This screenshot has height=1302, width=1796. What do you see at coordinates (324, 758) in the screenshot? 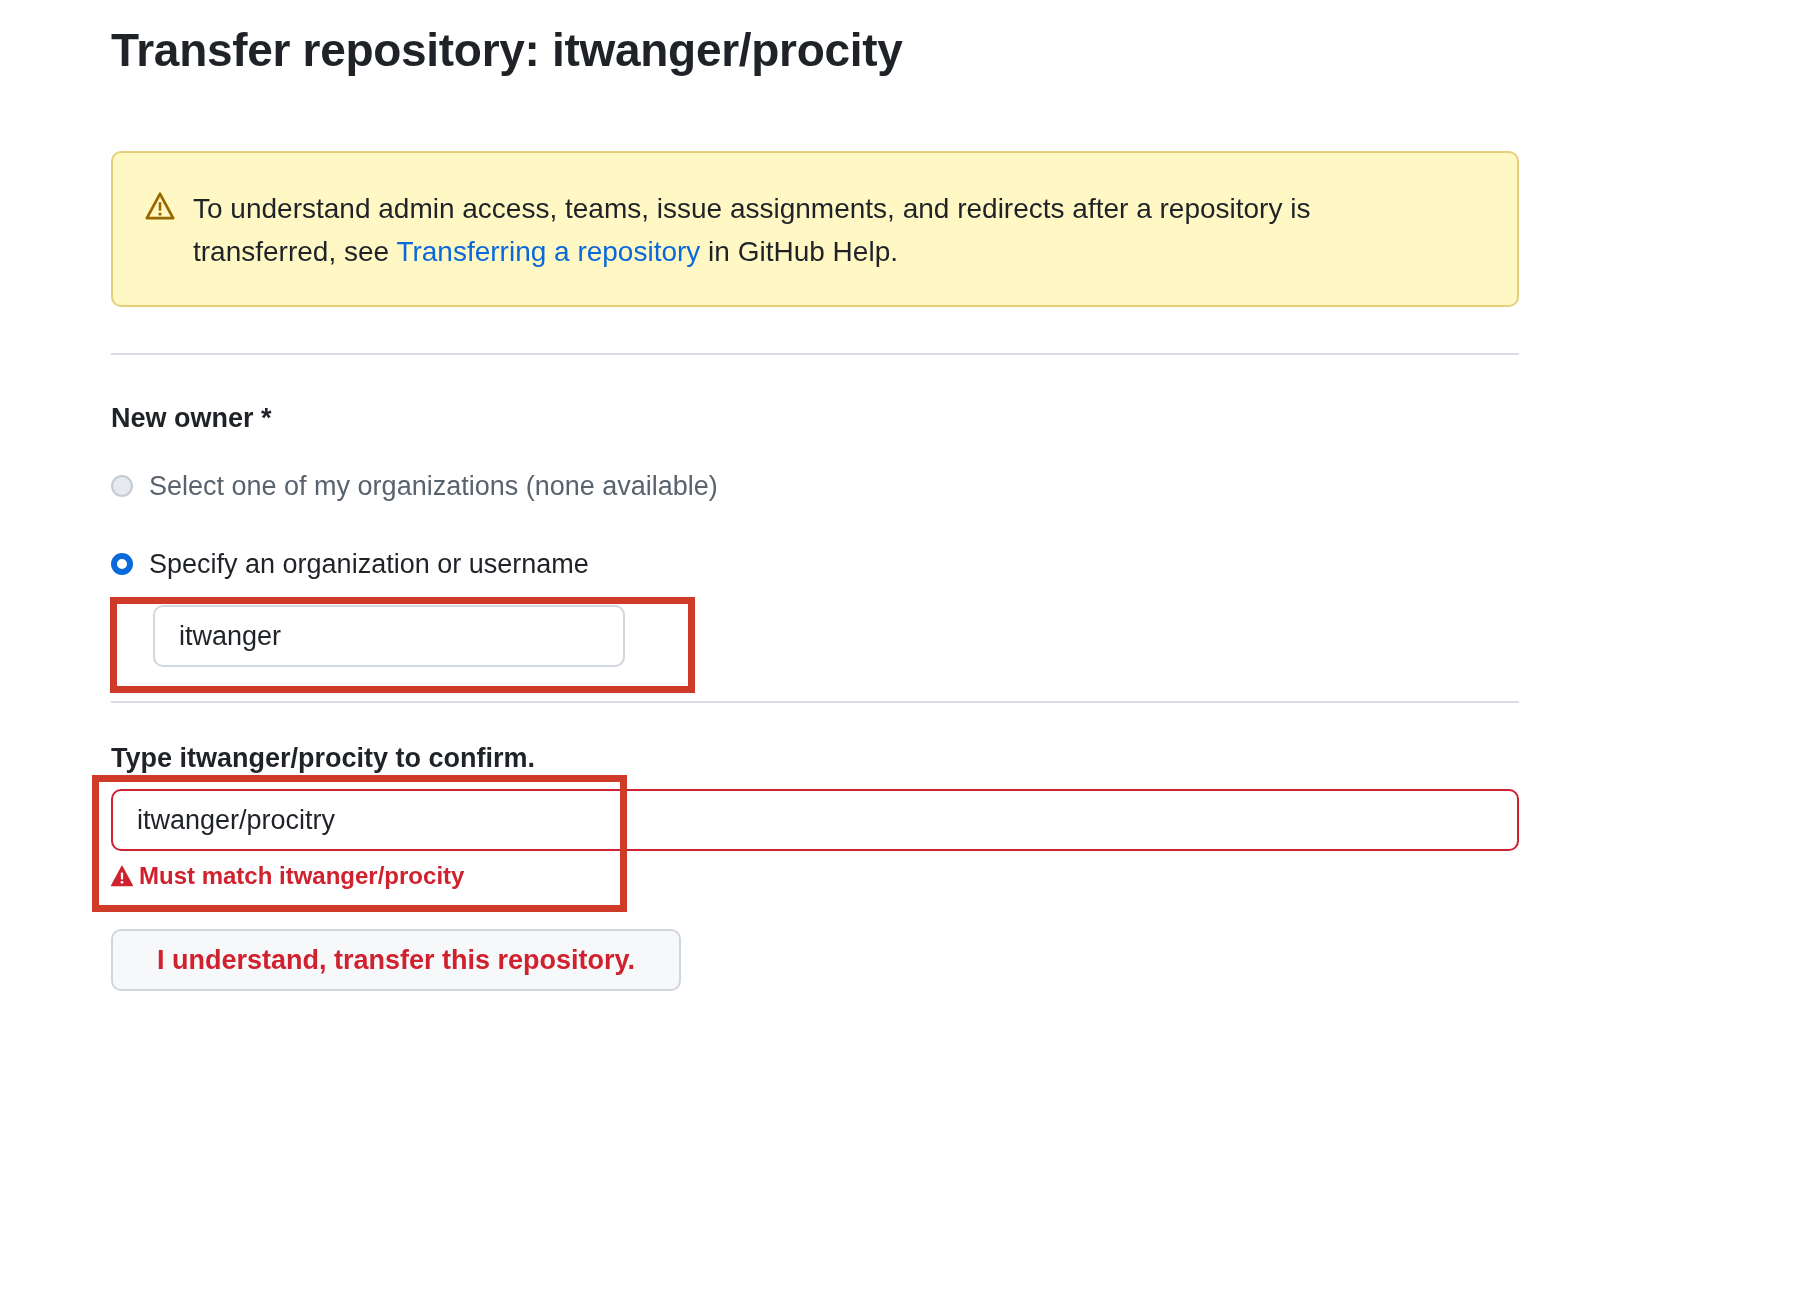
I see `field-label: Type itwanger/procity to confirm.` at bounding box center [324, 758].